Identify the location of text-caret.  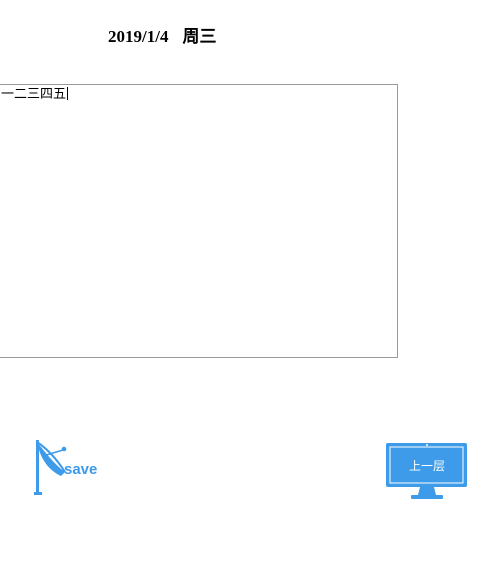
(68, 93).